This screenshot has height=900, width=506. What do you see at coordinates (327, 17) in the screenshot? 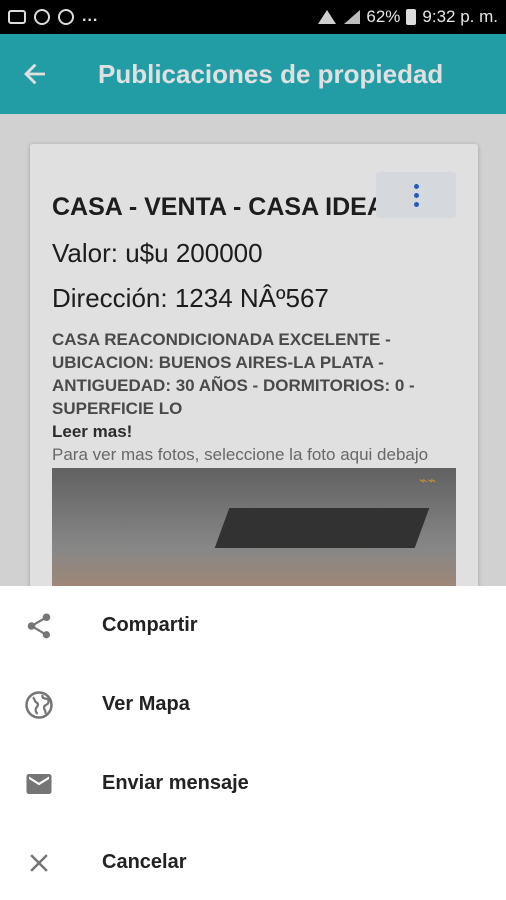
I see `wifi-icon` at bounding box center [327, 17].